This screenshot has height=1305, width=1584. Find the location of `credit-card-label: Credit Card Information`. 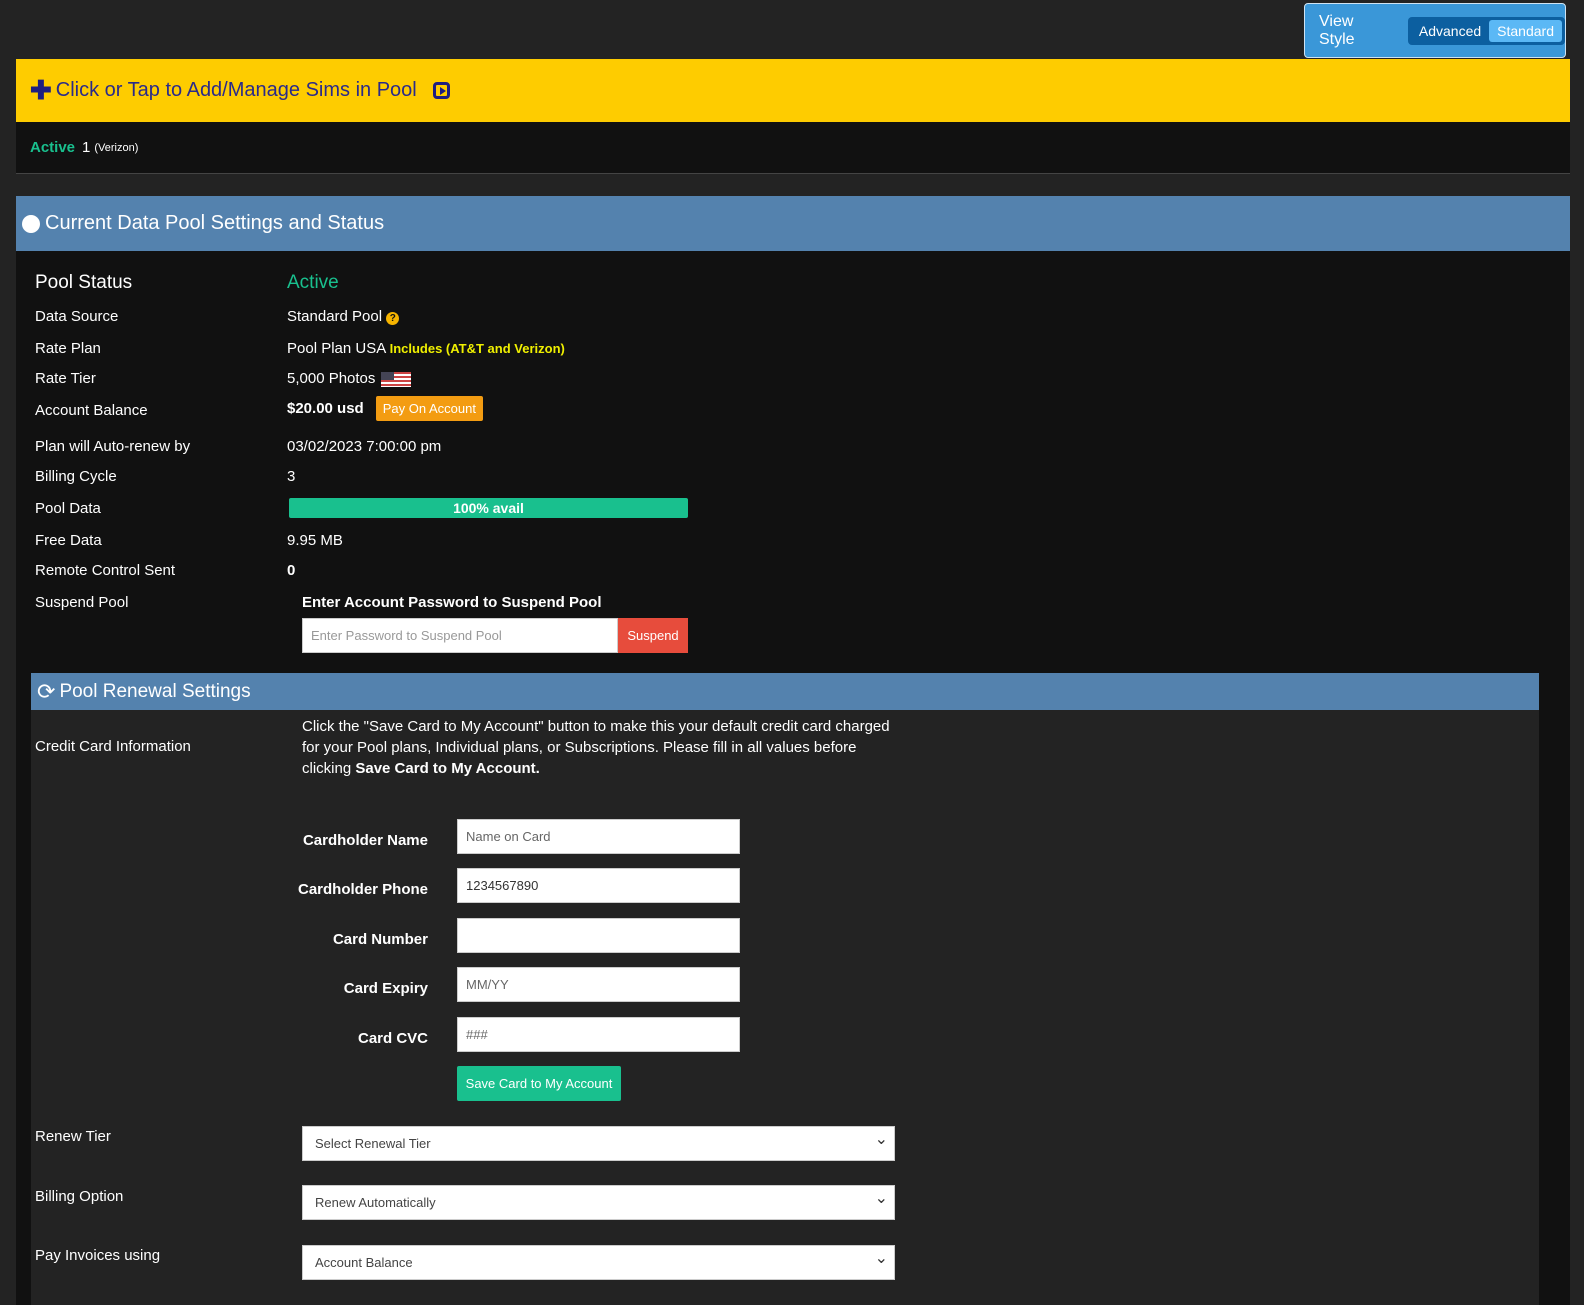

credit-card-label: Credit Card Information is located at coordinates (113, 746).